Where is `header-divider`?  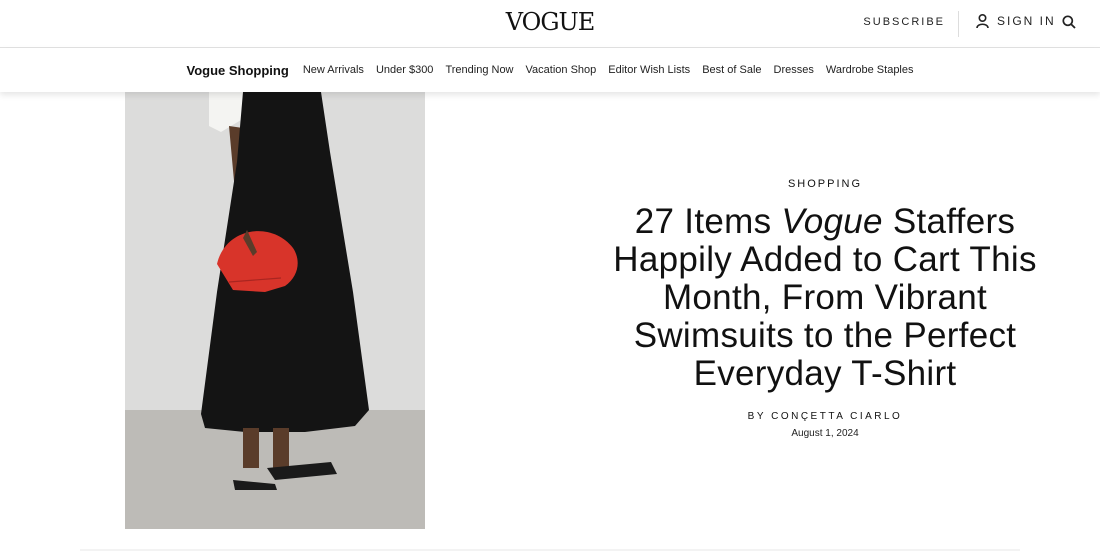 header-divider is located at coordinates (958, 24).